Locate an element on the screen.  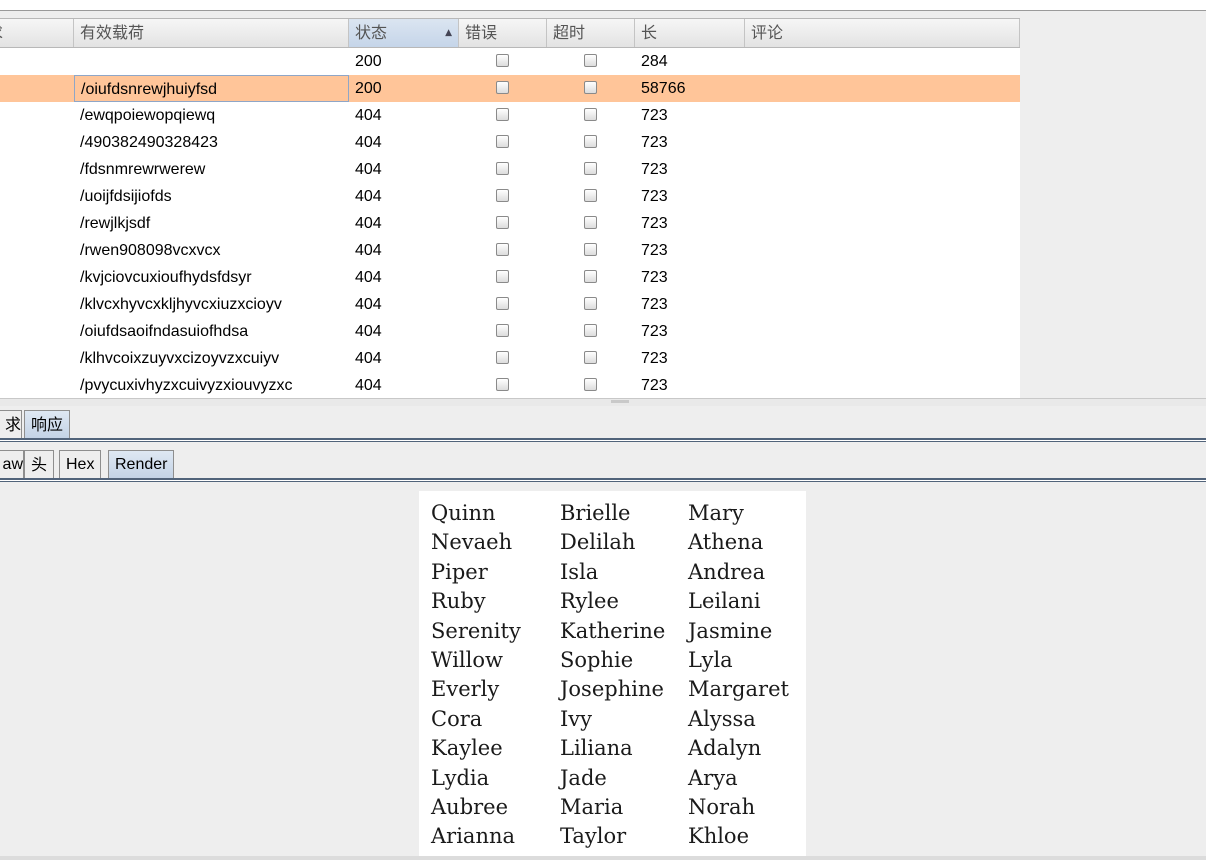
column-header-error: 错误 is located at coordinates (503, 33).